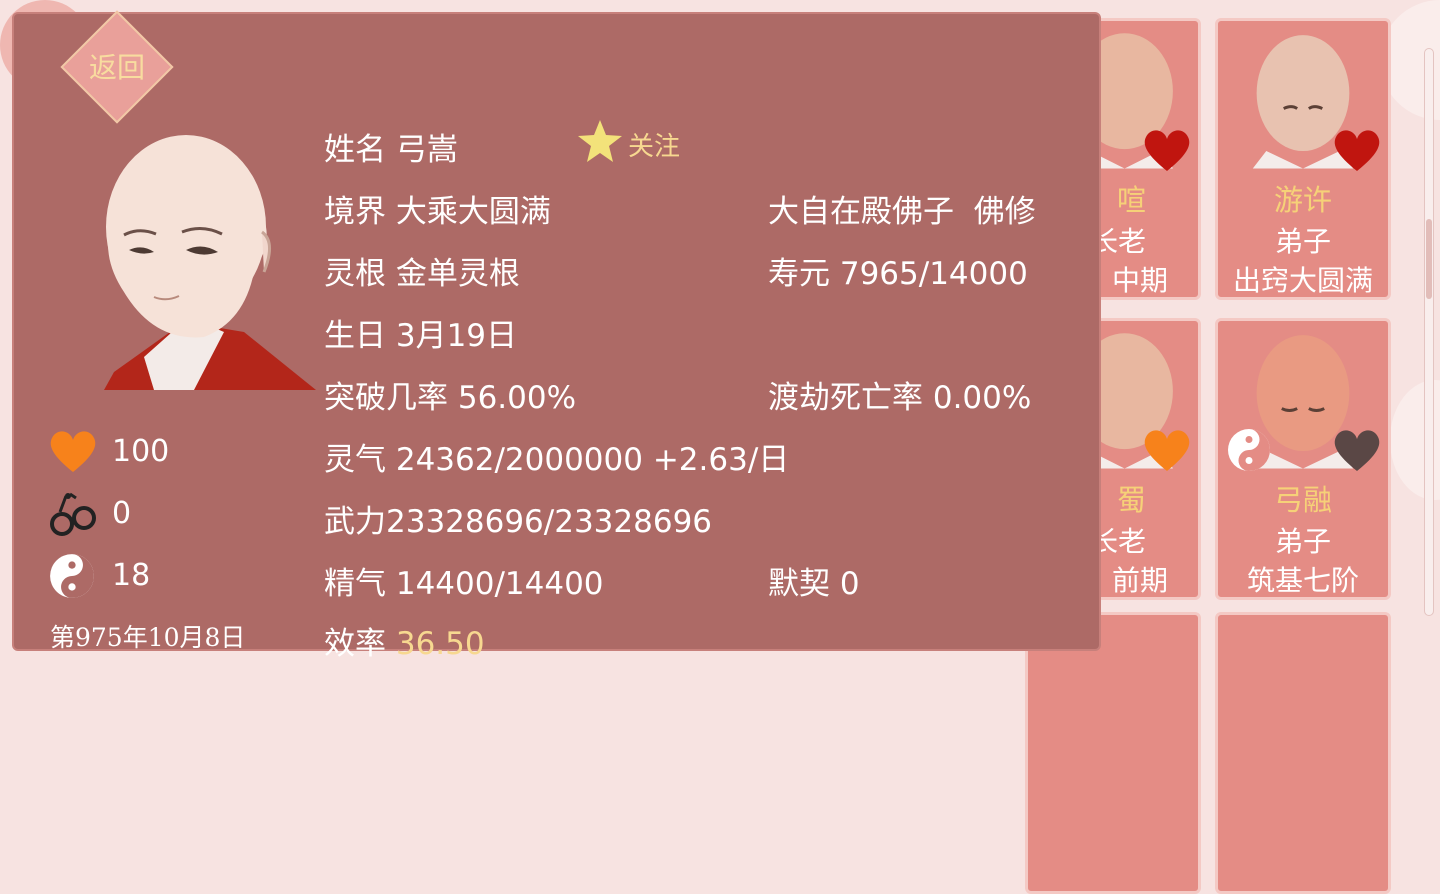 The height and width of the screenshot is (894, 1440). What do you see at coordinates (1429, 332) in the screenshot?
I see `scrollbar` at bounding box center [1429, 332].